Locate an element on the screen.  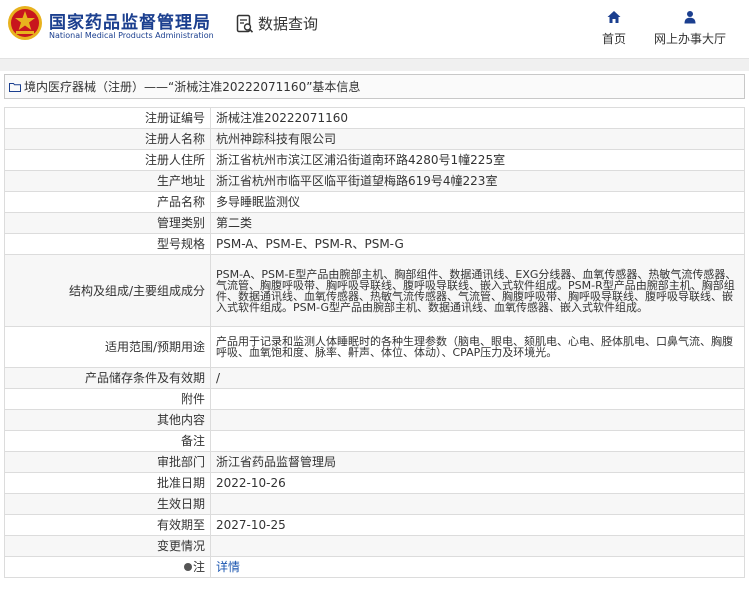
page-title-bar: 境内医疗器械（注册）——“浙械注准20222071160”基本信息 is located at coordinates (374, 86).